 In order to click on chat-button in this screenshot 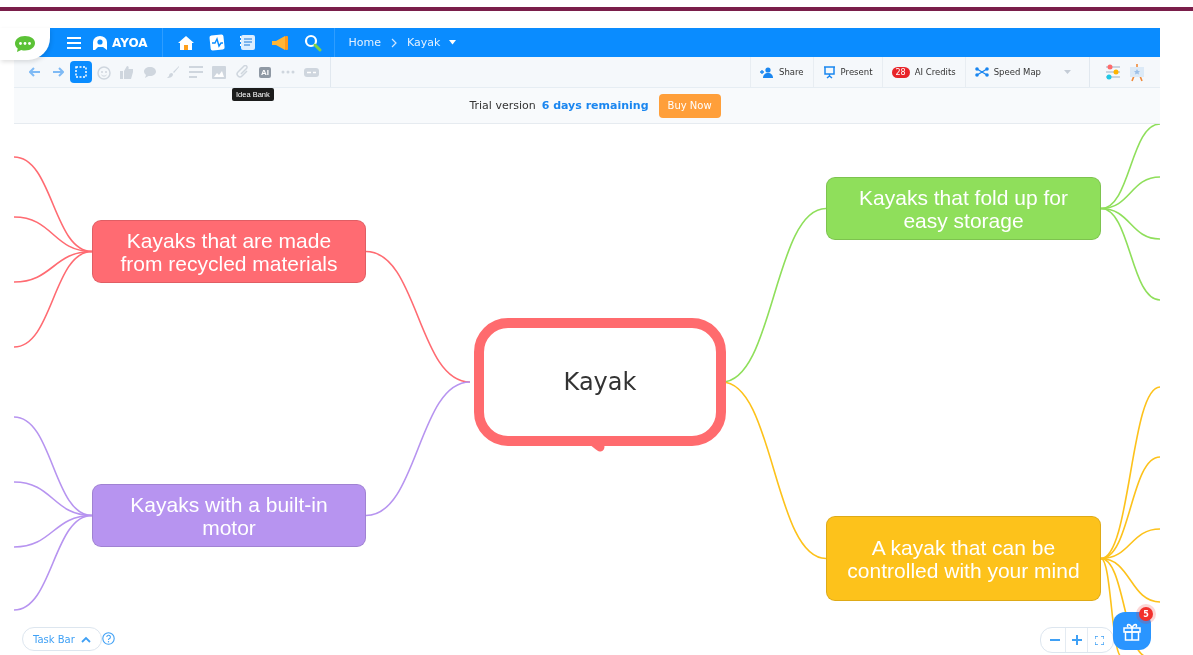, I will do `click(25, 44)`.